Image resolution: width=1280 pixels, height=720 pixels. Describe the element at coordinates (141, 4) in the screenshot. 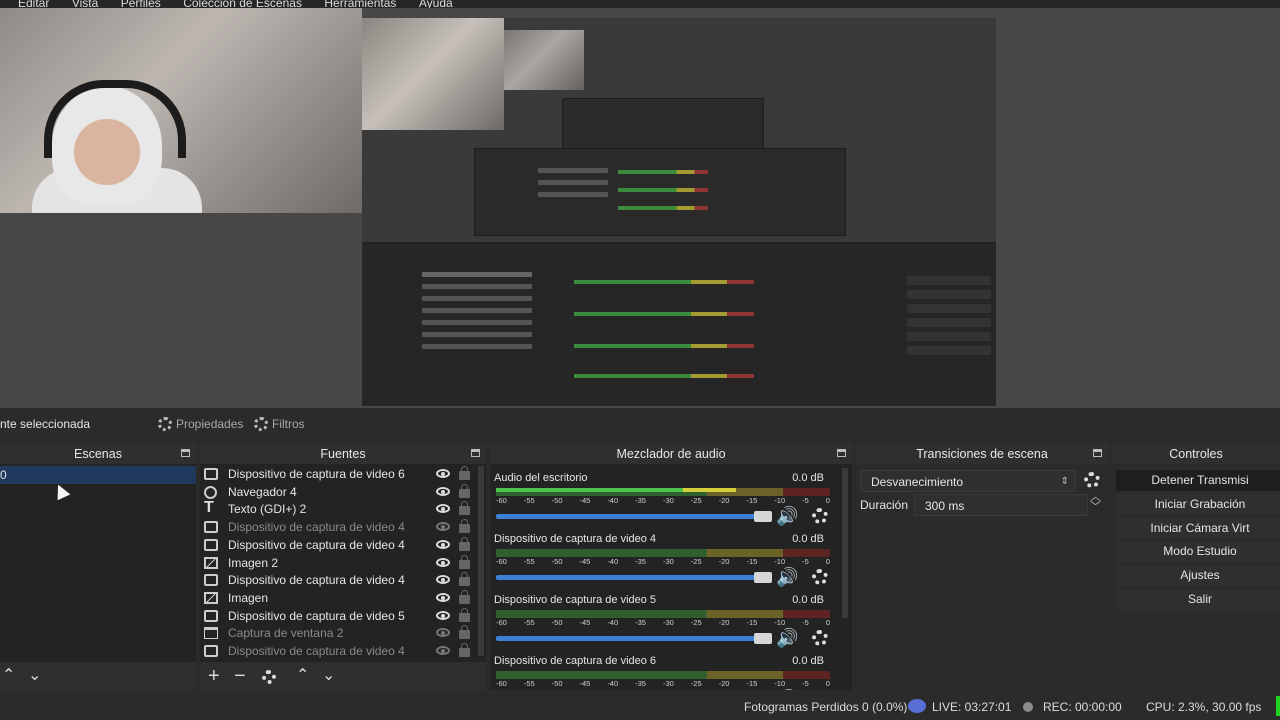

I see `menu-profiles: Perfiles` at that location.